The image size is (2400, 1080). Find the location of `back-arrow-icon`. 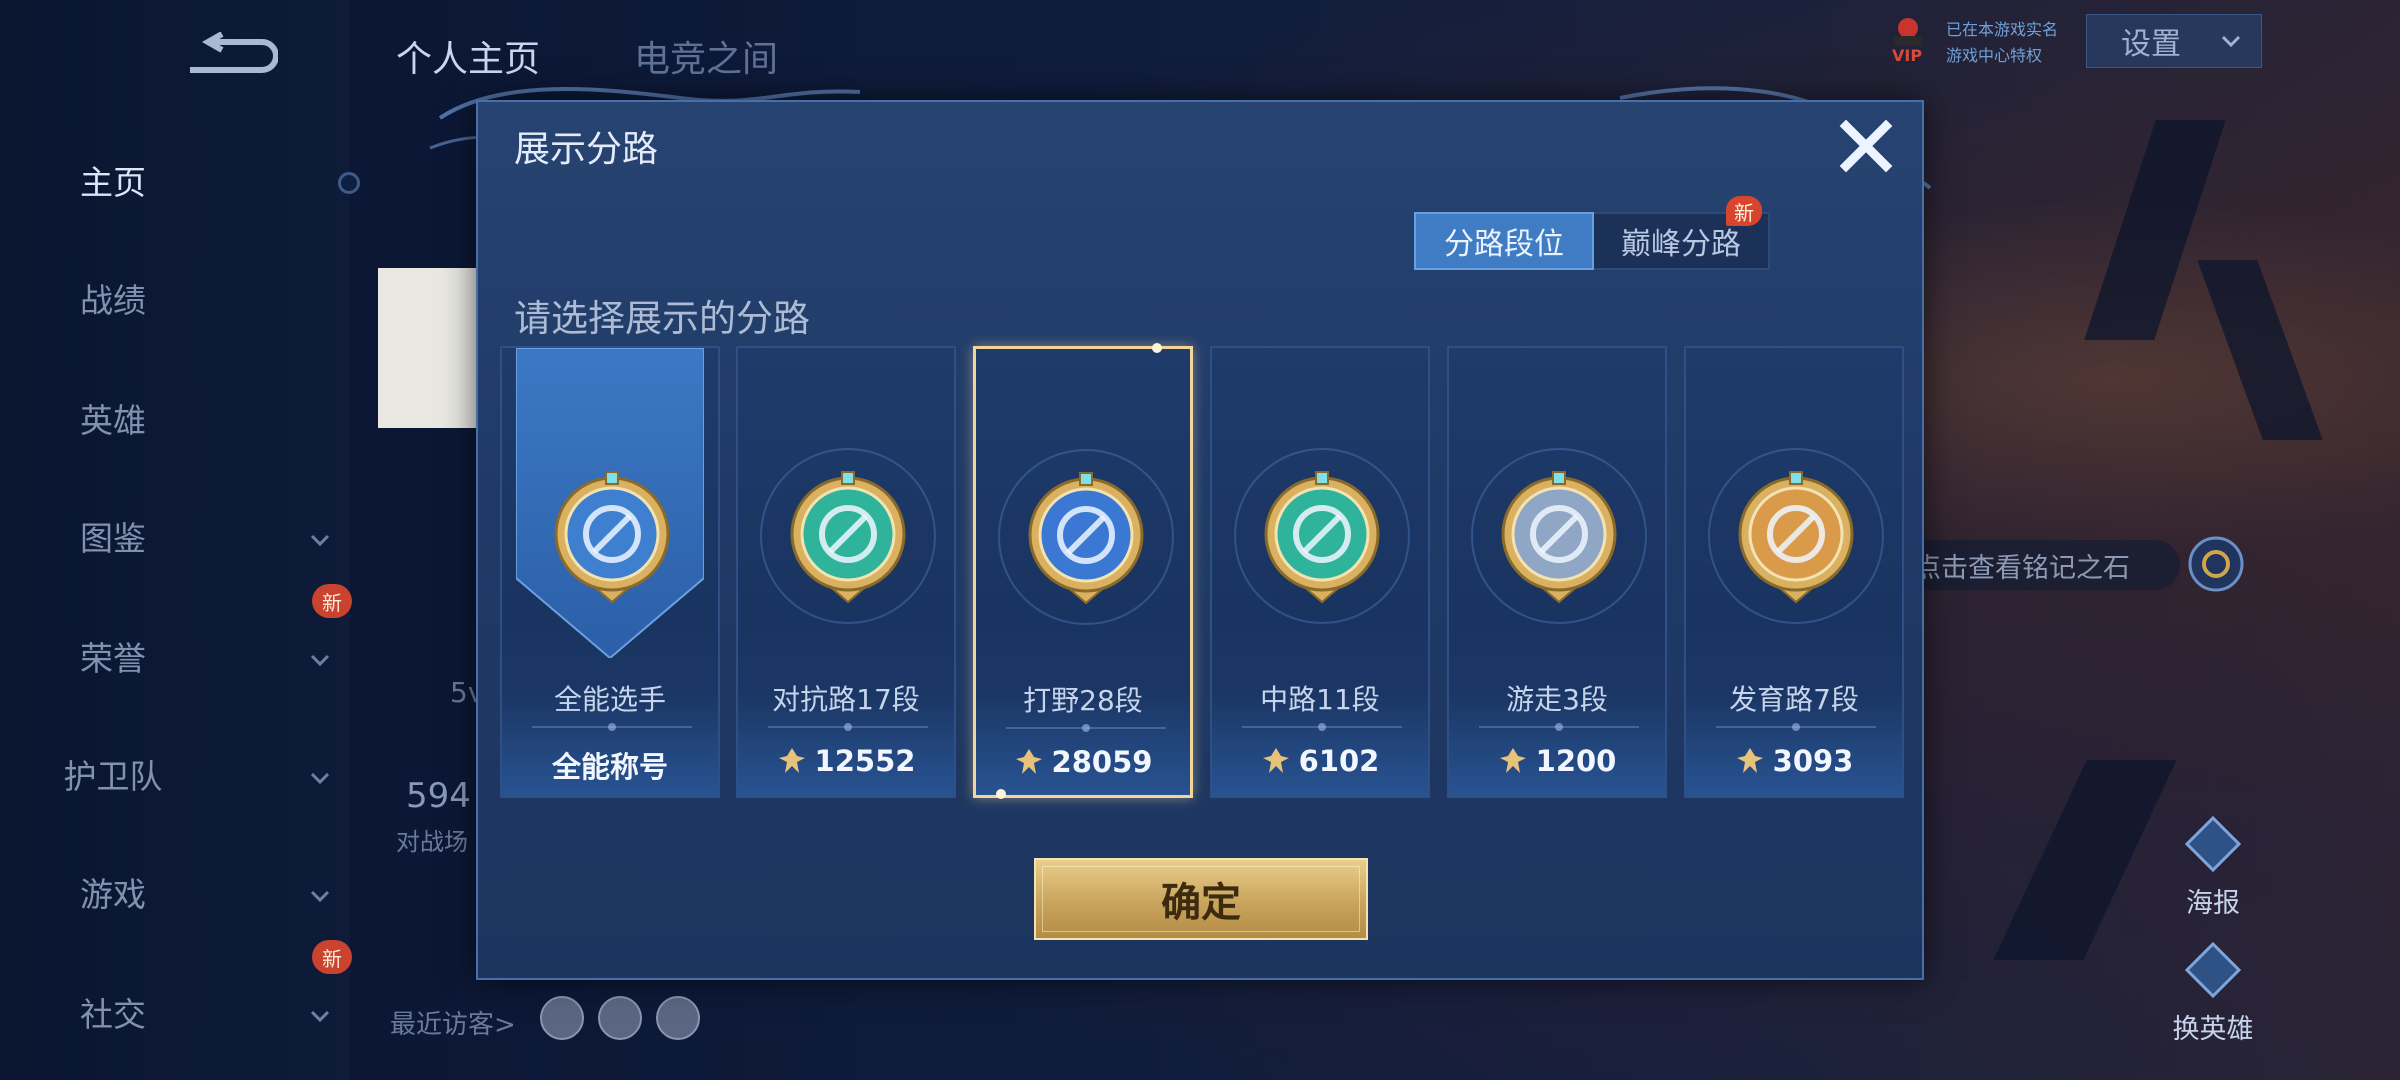

back-arrow-icon is located at coordinates (230, 56).